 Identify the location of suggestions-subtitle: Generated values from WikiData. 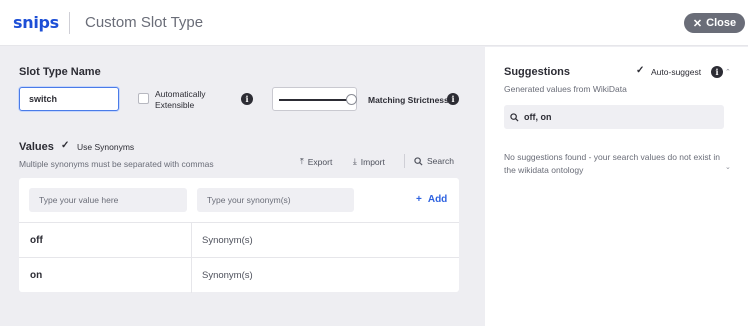
(565, 89).